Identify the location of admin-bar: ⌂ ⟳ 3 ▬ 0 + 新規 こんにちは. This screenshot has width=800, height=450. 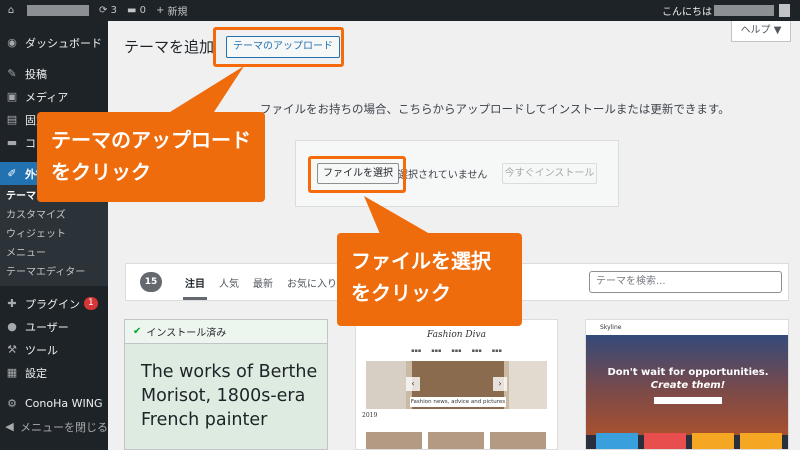
(400, 10).